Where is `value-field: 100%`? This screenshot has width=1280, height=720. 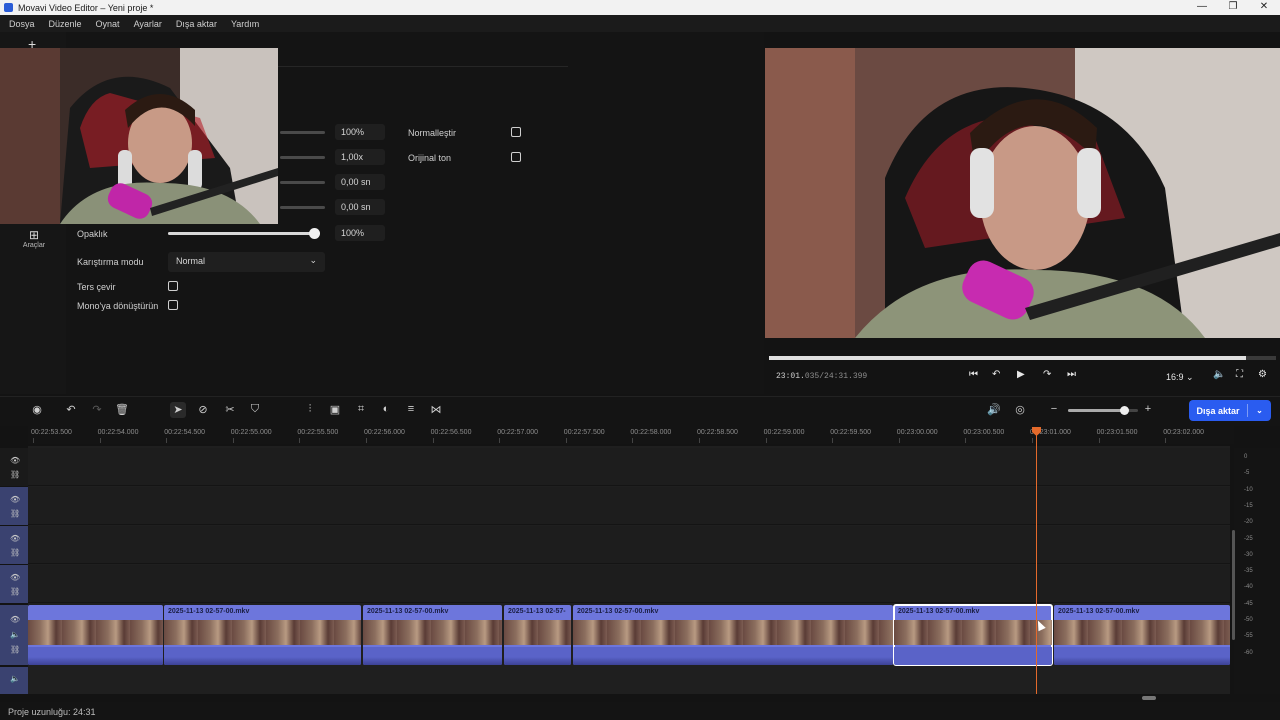
value-field: 100% is located at coordinates (360, 132).